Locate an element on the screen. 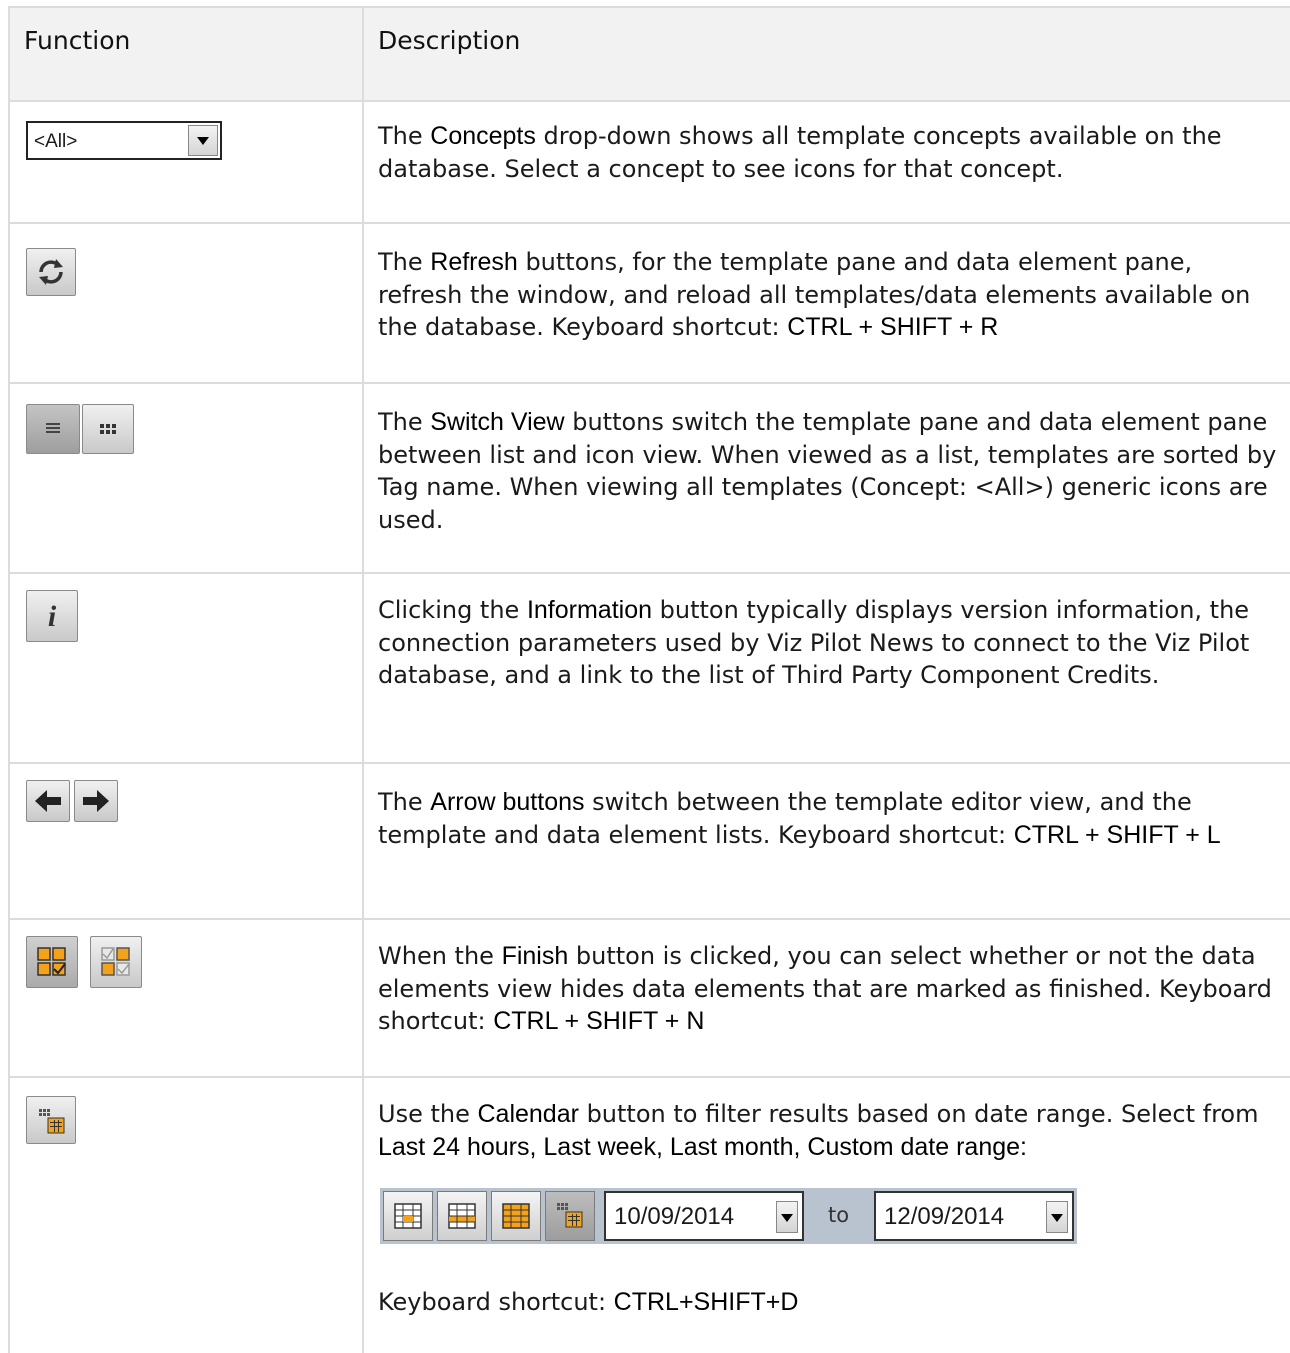 Image resolution: width=1290 pixels, height=1353 pixels. custom-date-range-icon is located at coordinates (570, 1216).